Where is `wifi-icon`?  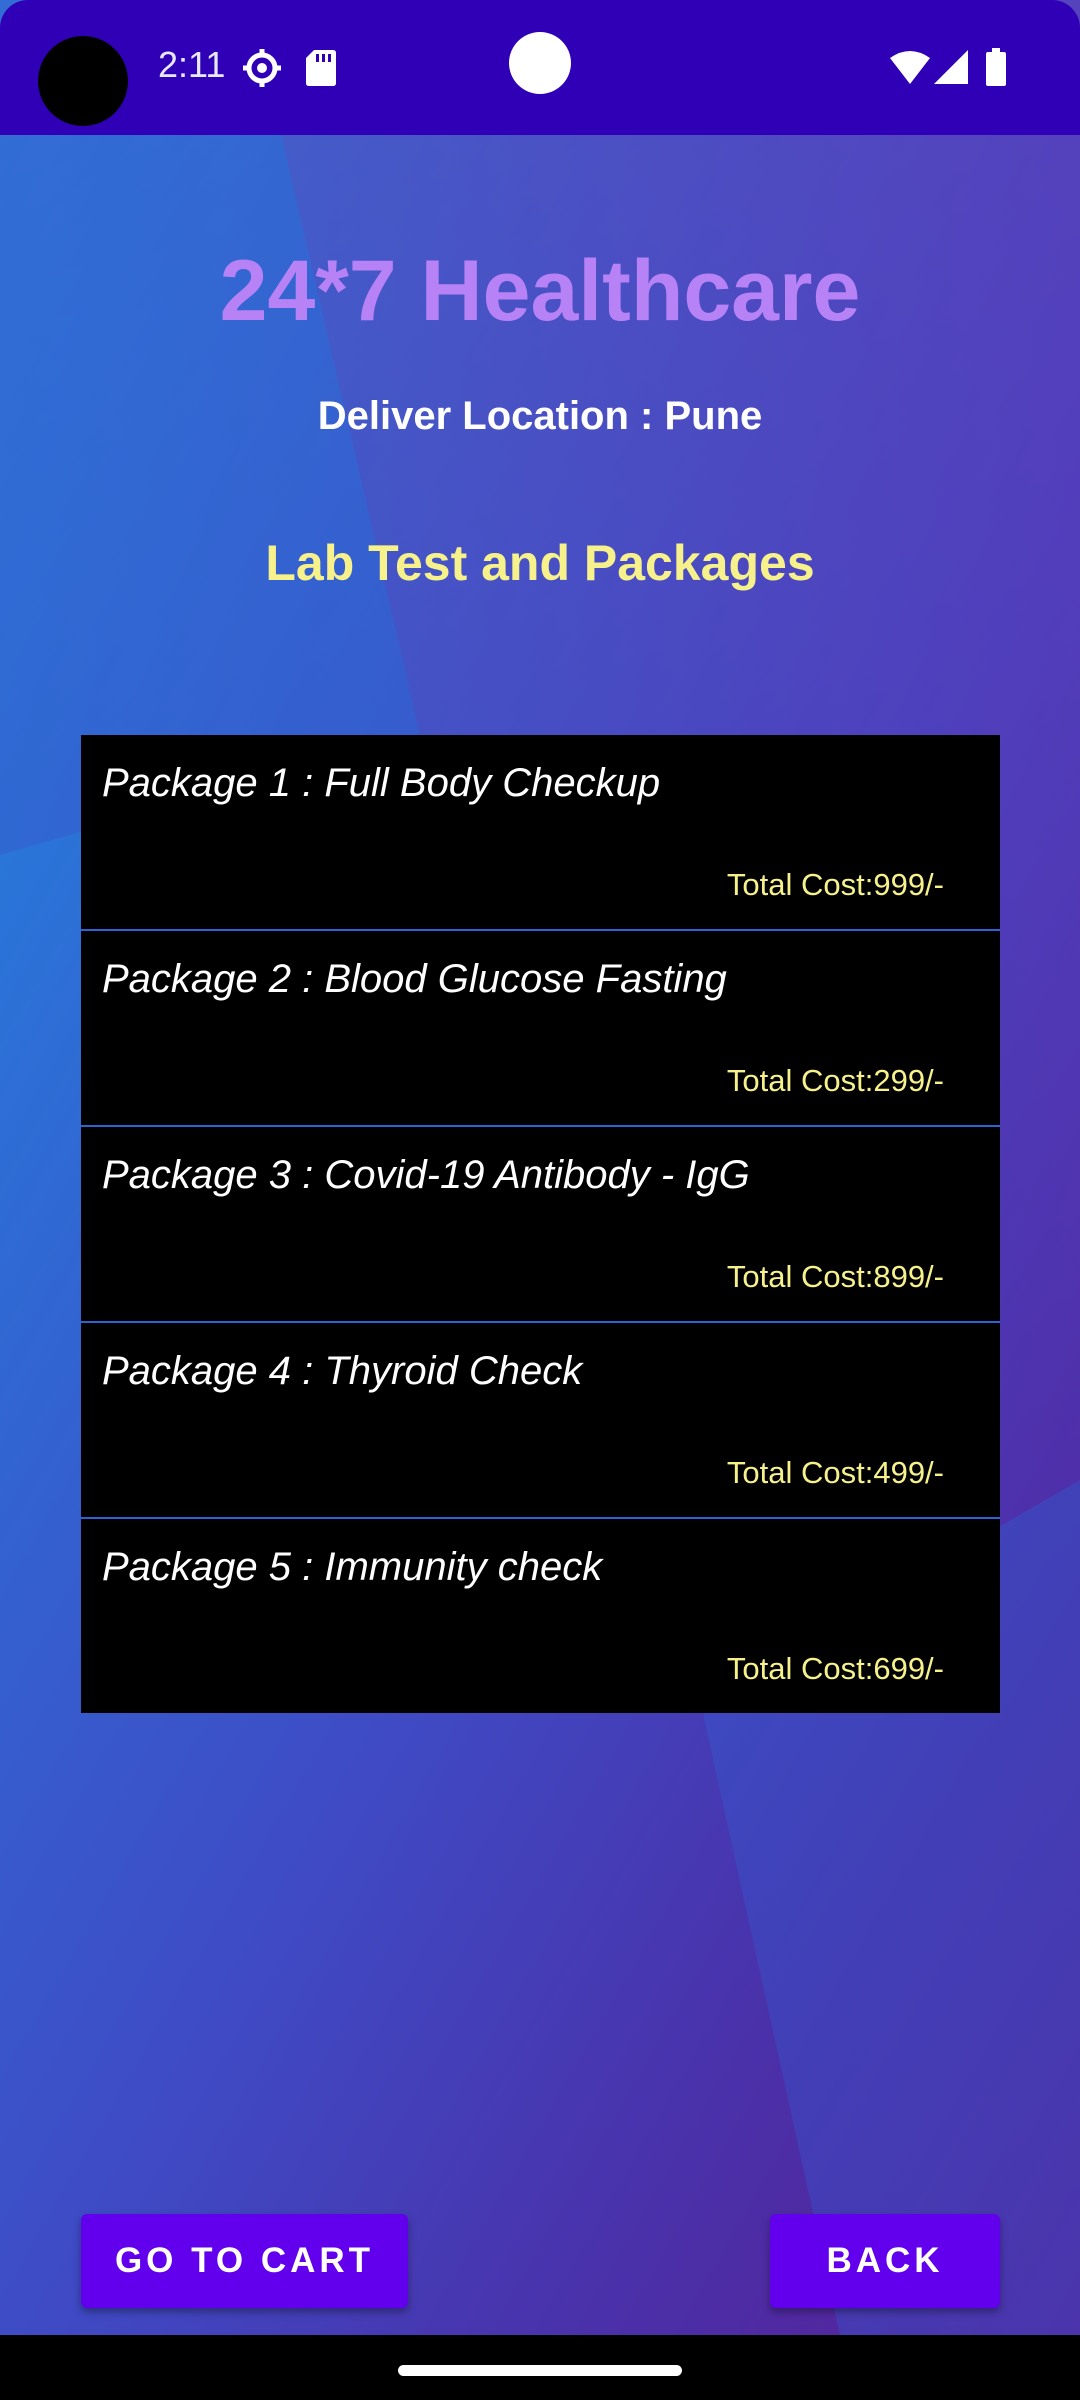
wifi-icon is located at coordinates (910, 67).